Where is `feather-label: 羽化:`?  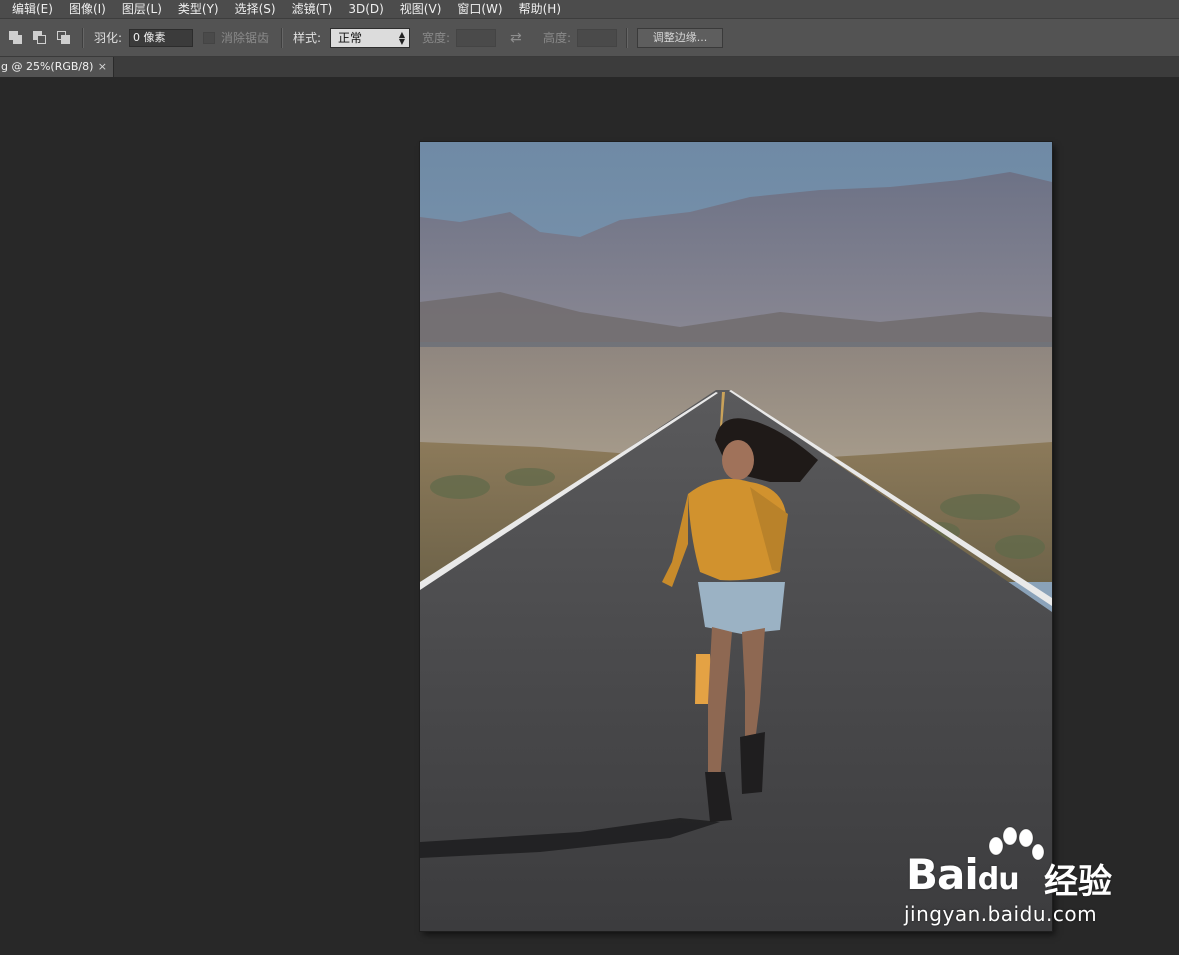 feather-label: 羽化: is located at coordinates (108, 38).